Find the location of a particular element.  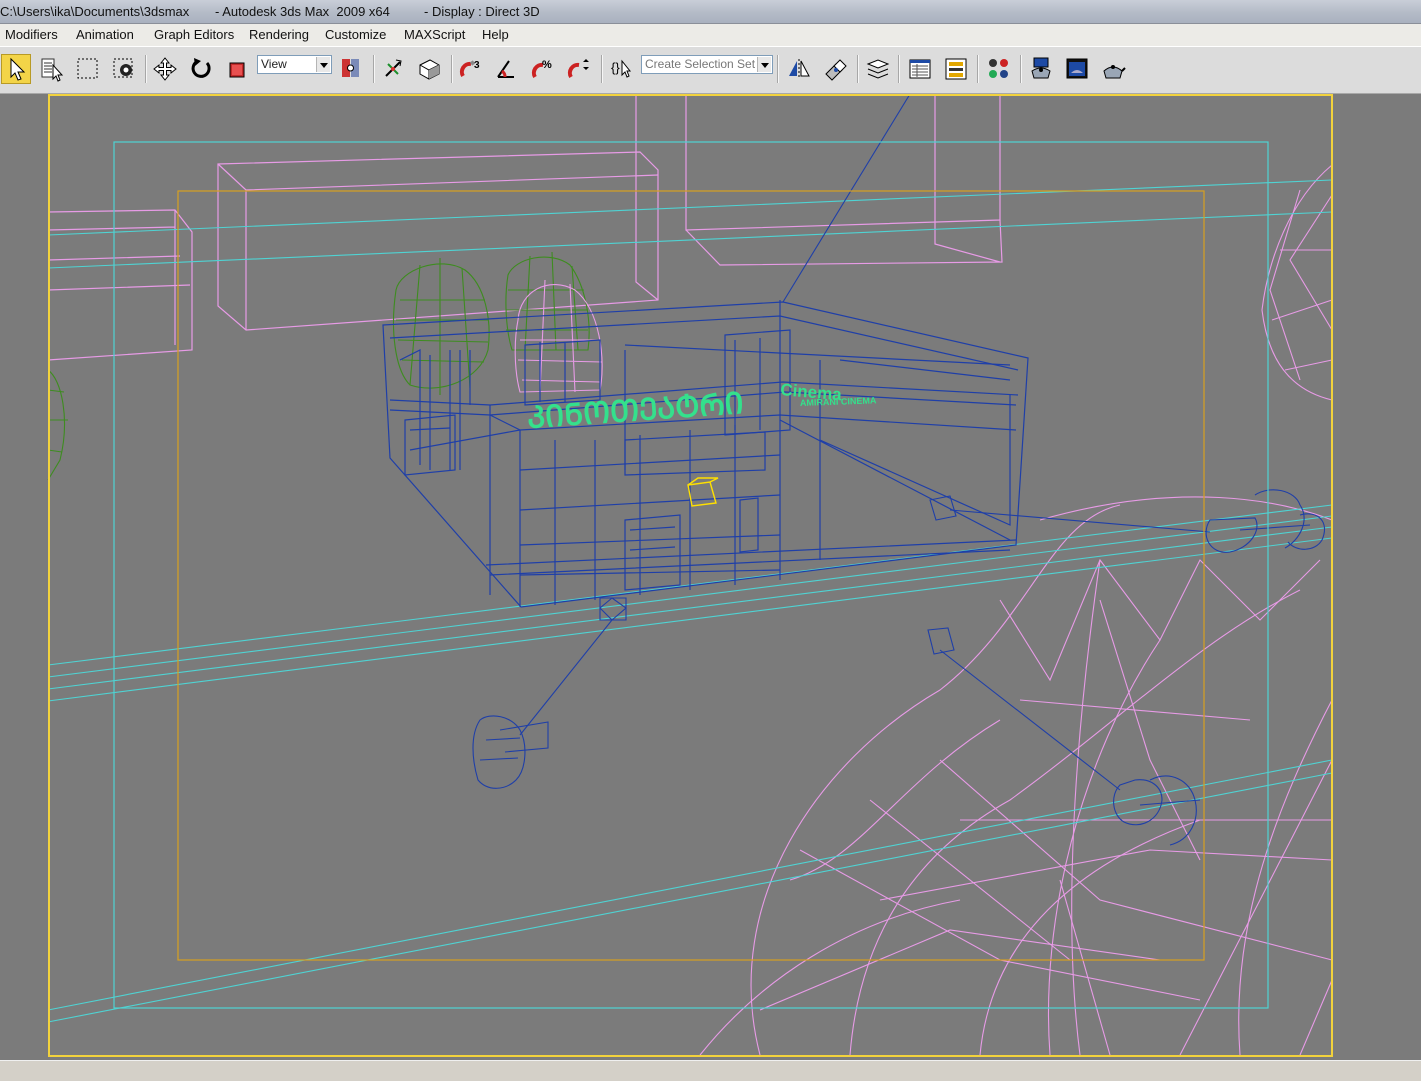

menu-maxscript: MAXScript is located at coordinates (434, 35).